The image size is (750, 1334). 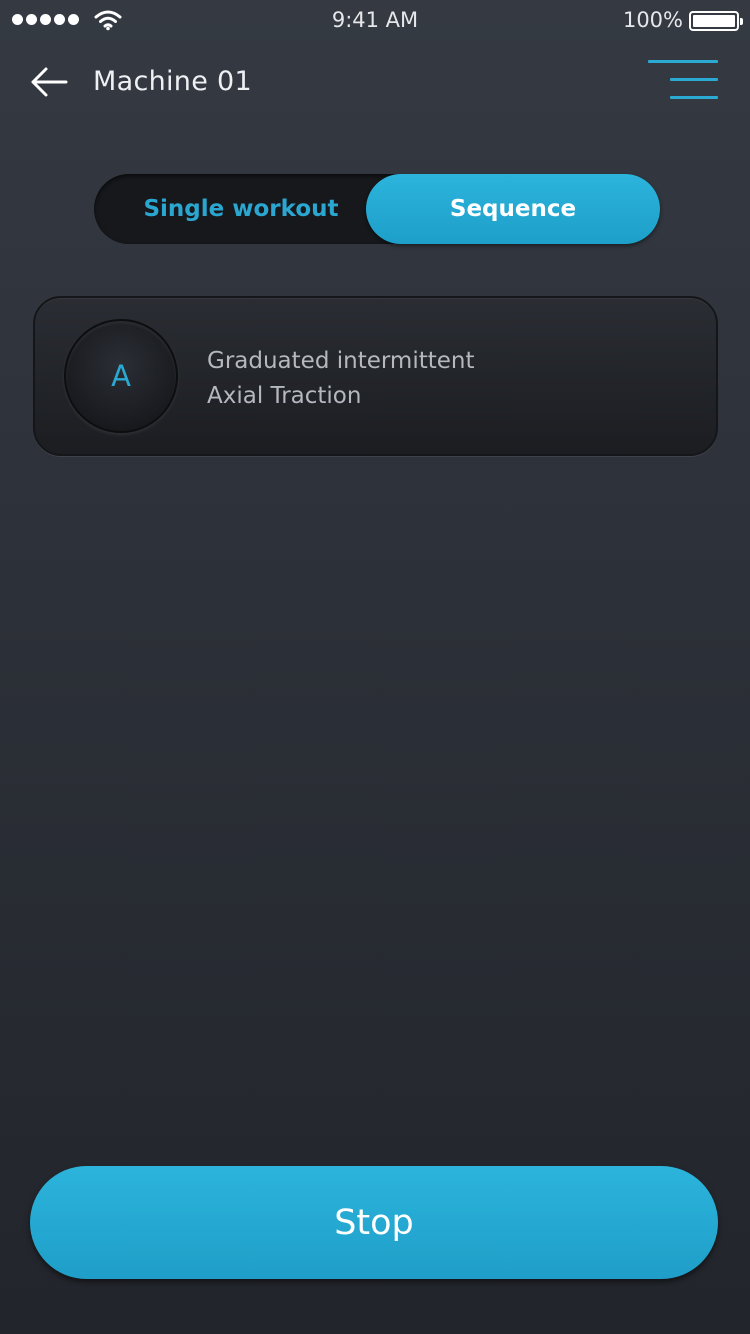 I want to click on workout-badge: A, so click(x=121, y=376).